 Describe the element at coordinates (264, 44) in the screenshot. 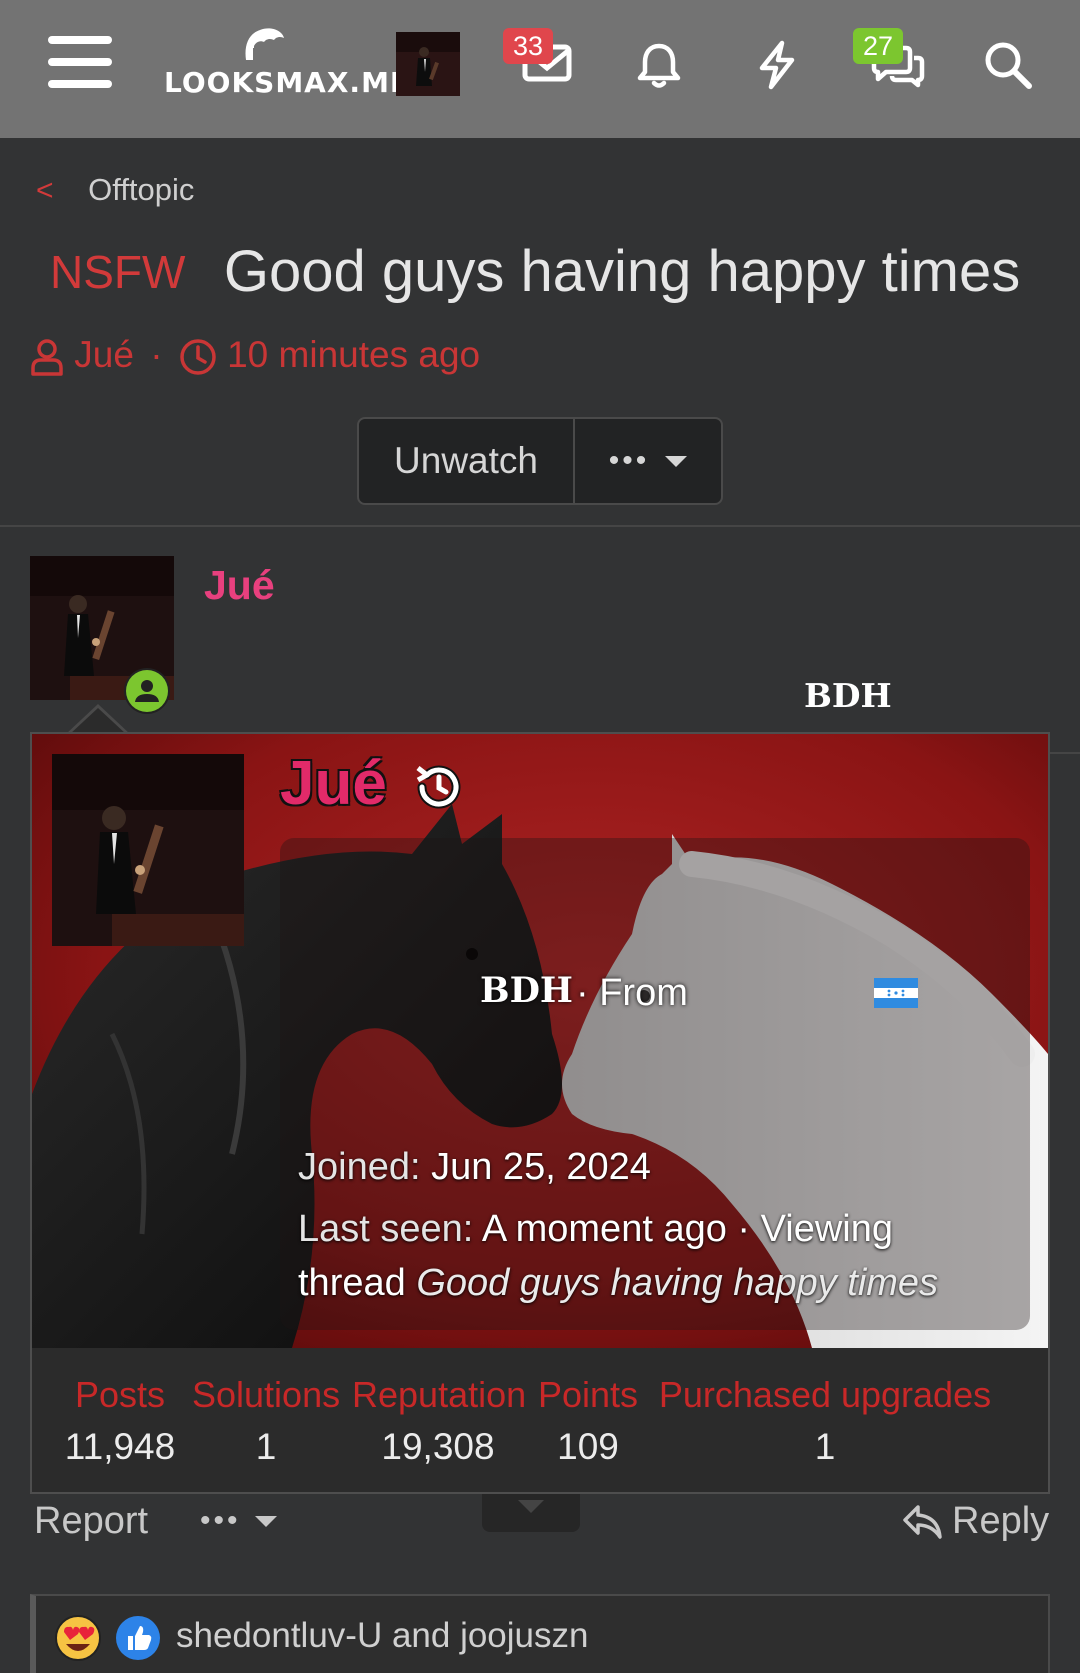

I see `logo-icon` at that location.